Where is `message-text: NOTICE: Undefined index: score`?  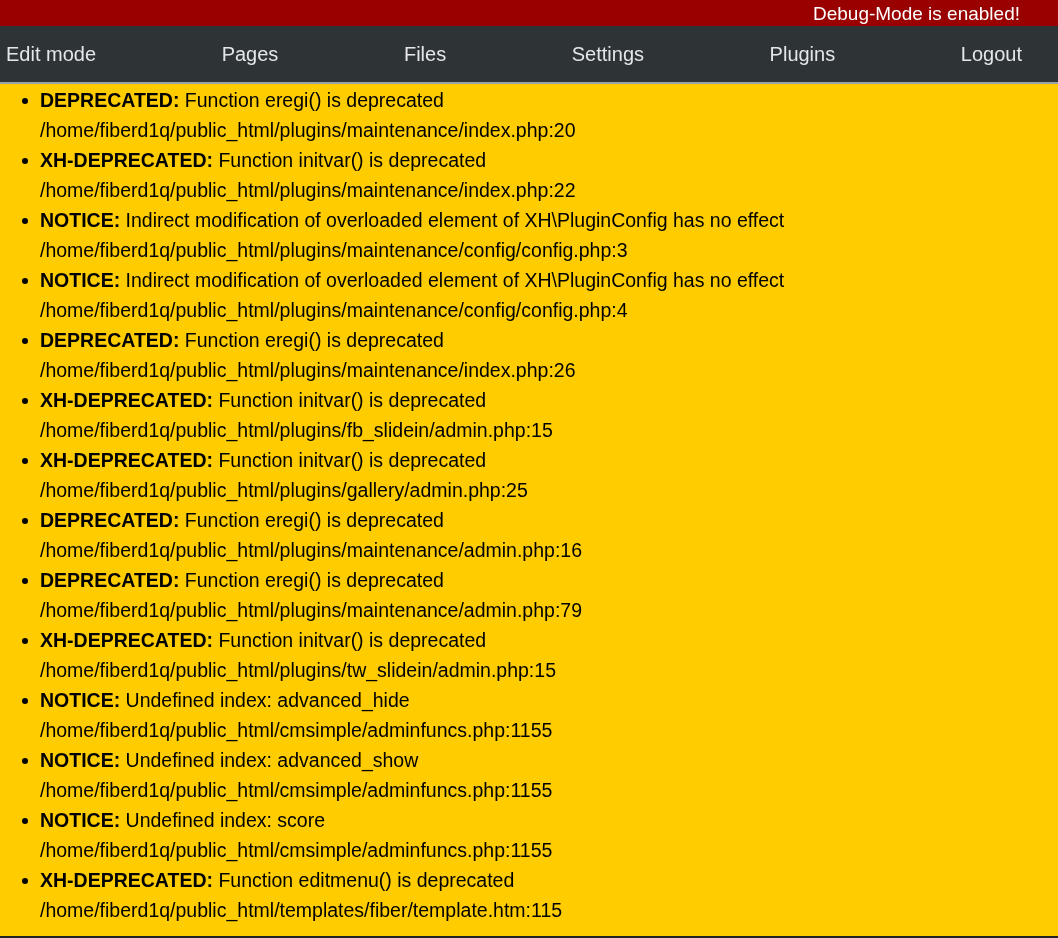 message-text: NOTICE: Undefined index: score is located at coordinates (183, 820).